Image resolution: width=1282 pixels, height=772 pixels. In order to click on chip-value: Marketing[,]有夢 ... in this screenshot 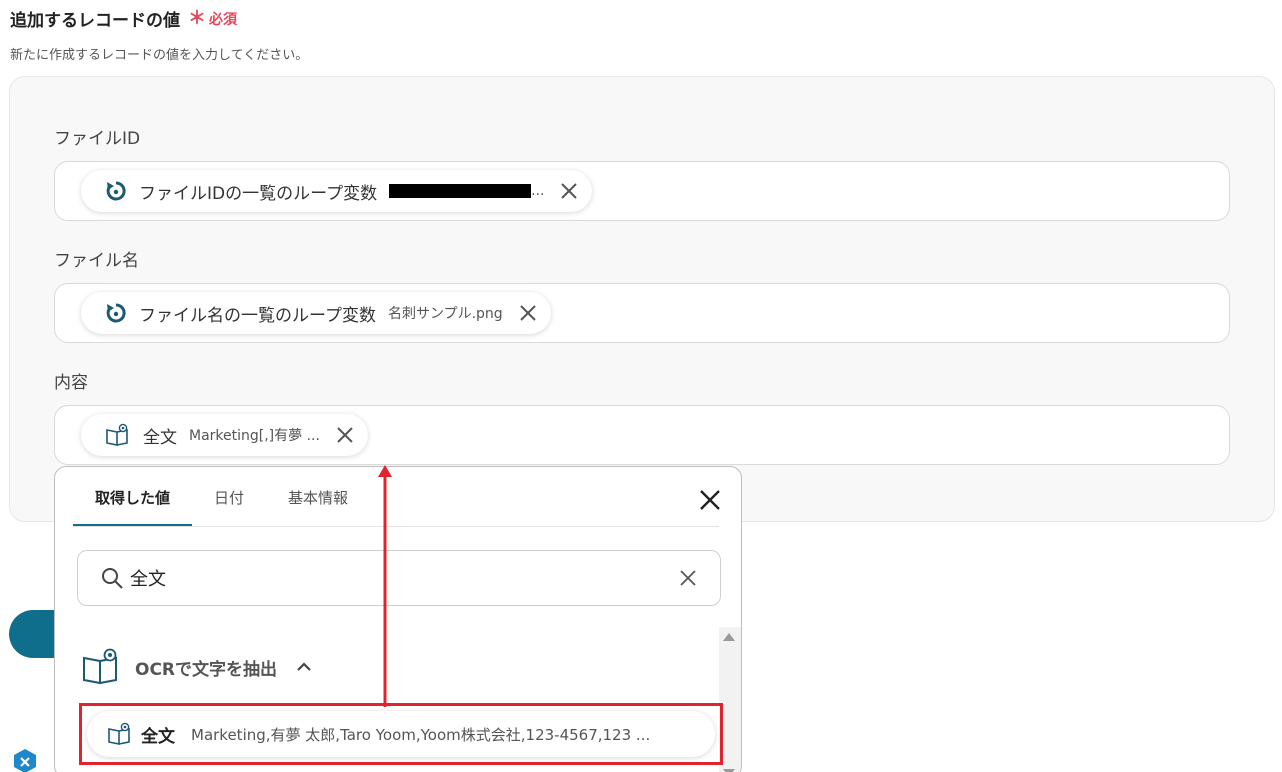, I will do `click(254, 436)`.